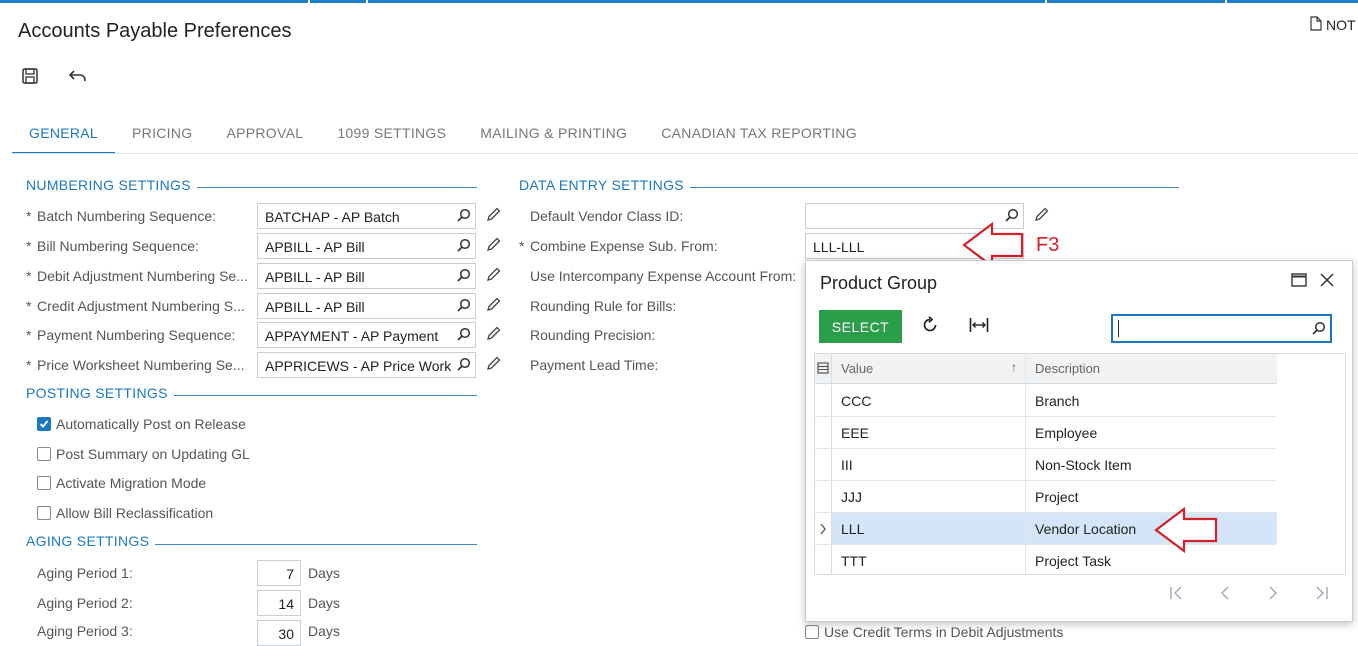 This screenshot has width=1358, height=646. I want to click on use-credit-terms-checkbox: Use Credit Terms in Debit Adjustments, so click(934, 632).